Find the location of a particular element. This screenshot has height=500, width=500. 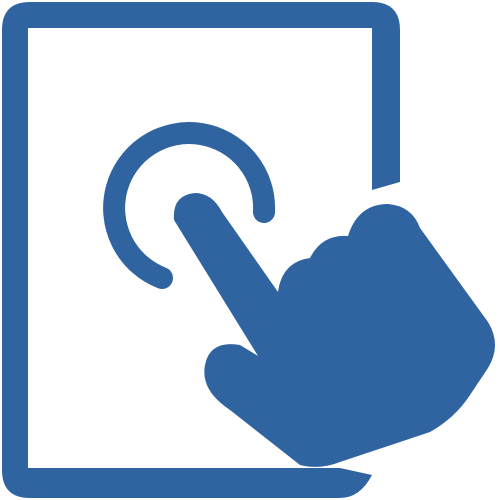

home-button-icon is located at coordinates (199, 483).